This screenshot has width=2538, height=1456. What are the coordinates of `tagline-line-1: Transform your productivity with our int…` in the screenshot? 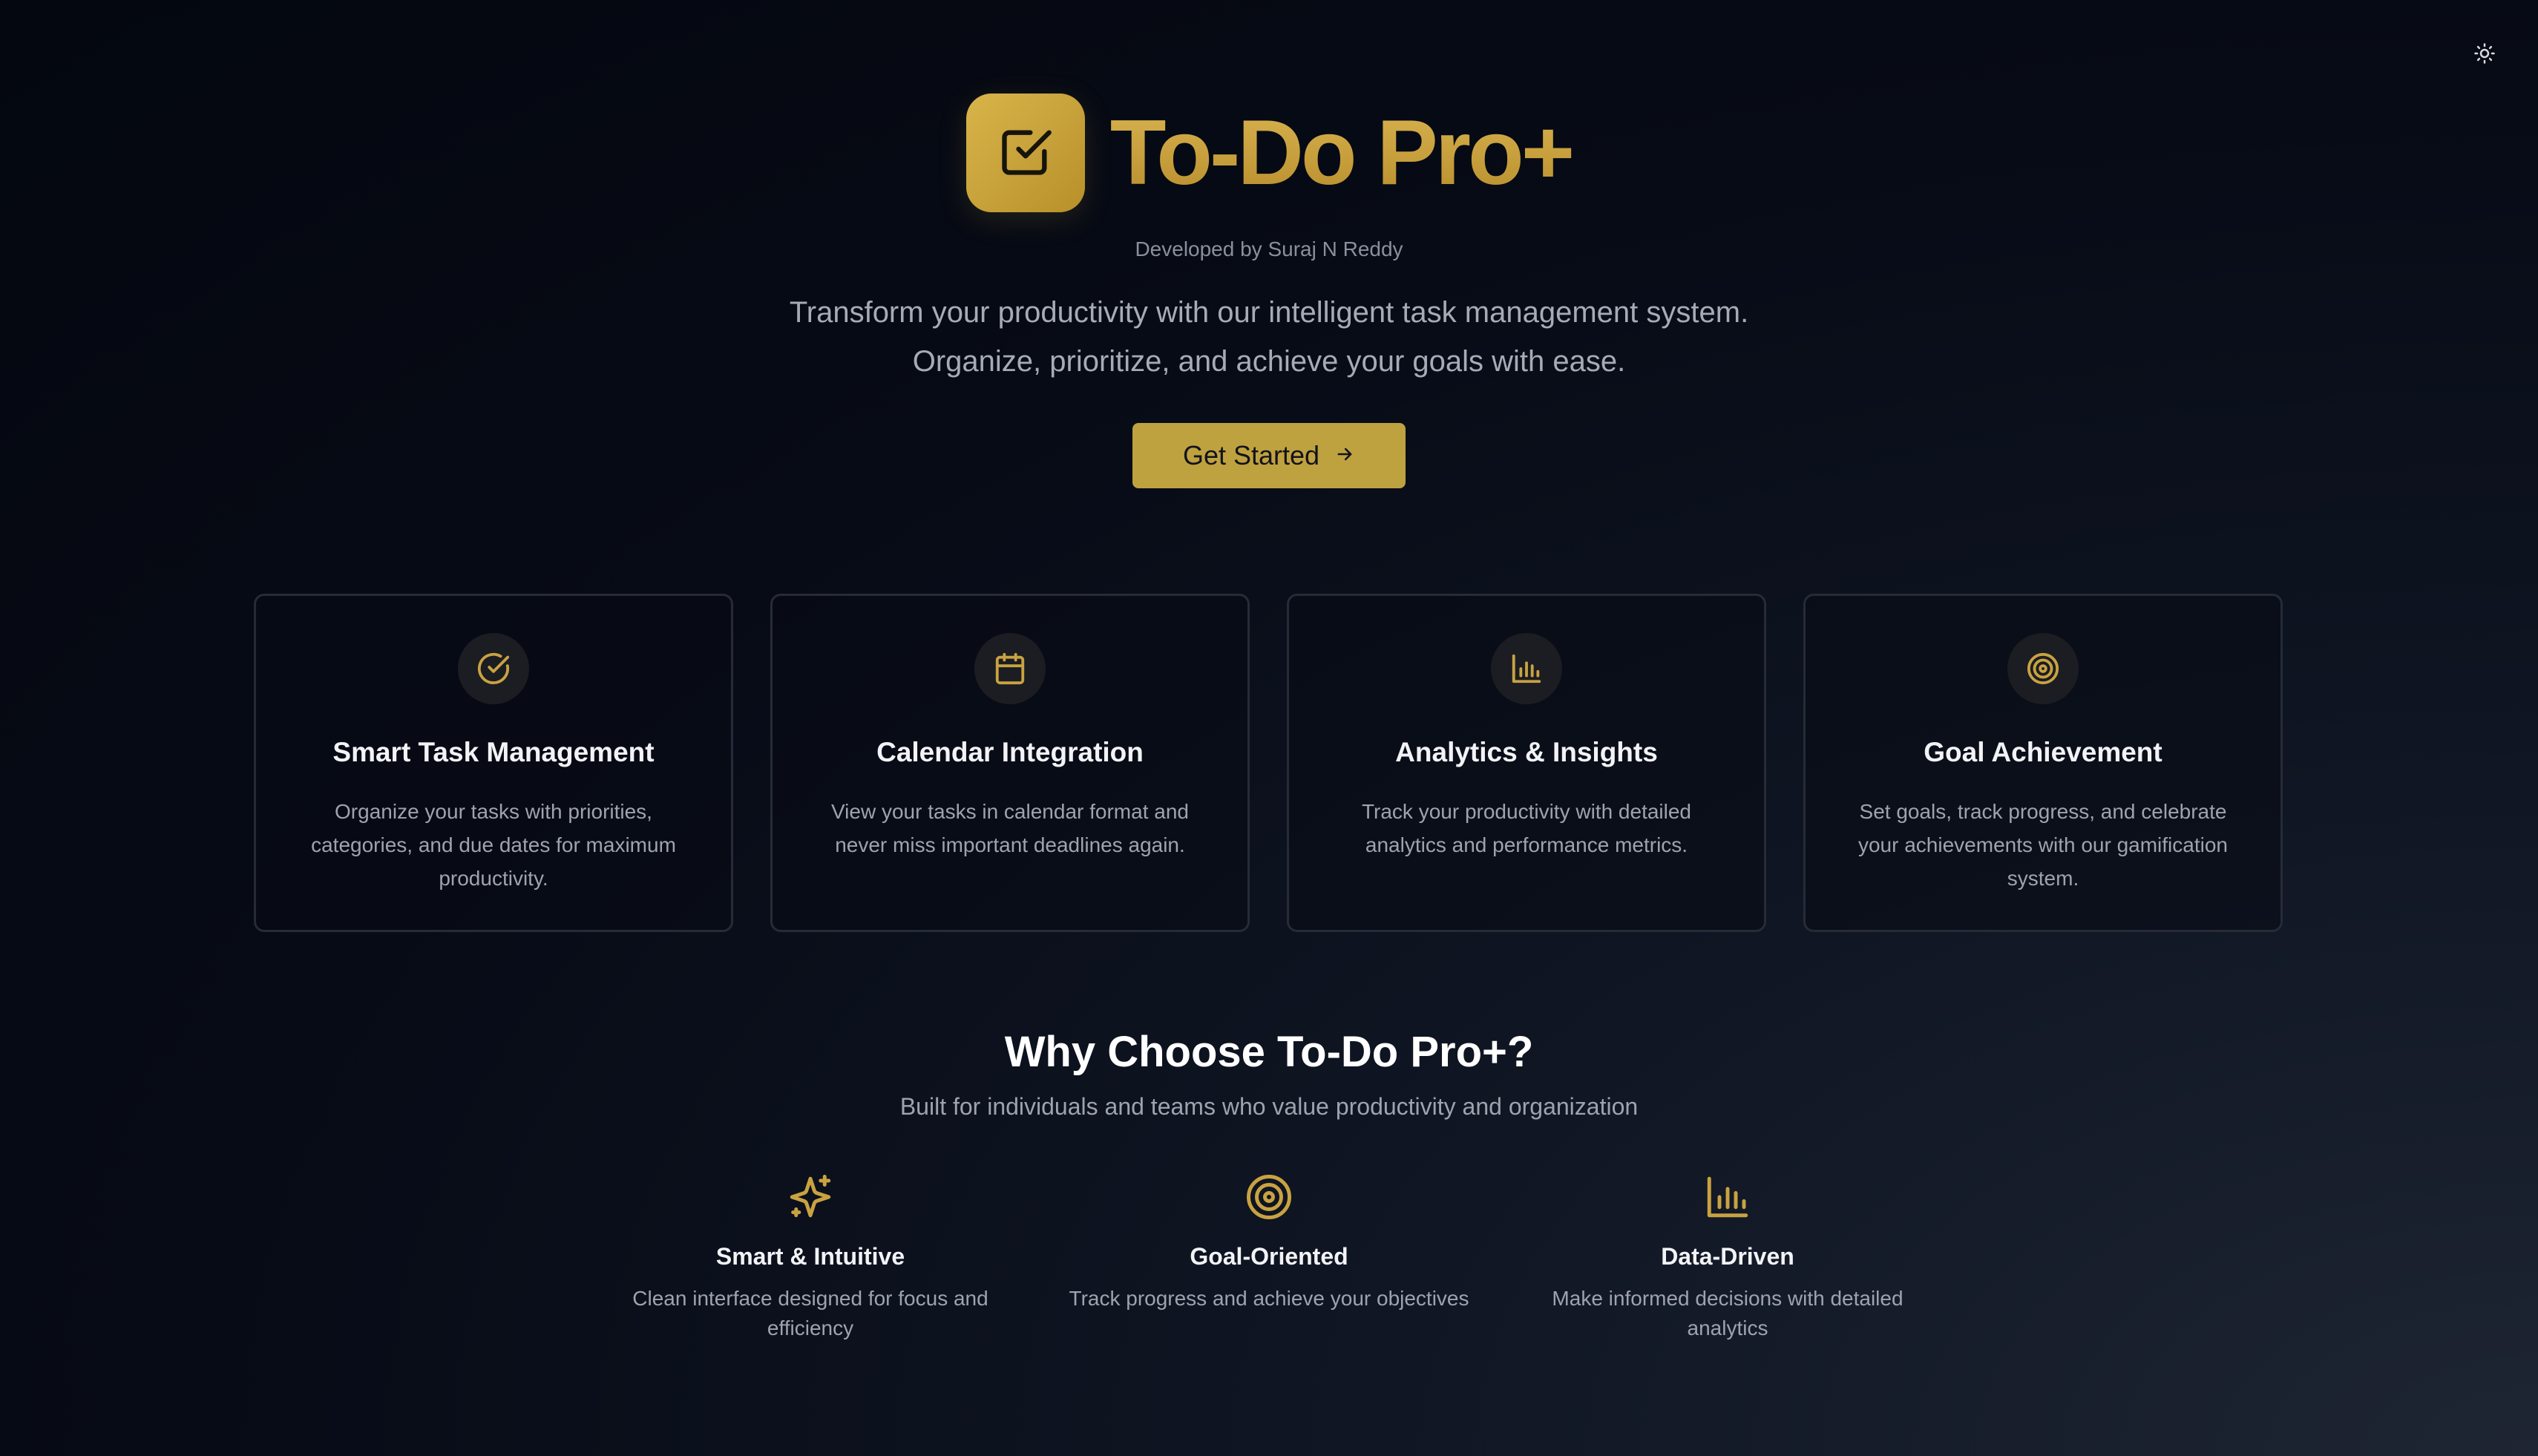 It's located at (1269, 313).